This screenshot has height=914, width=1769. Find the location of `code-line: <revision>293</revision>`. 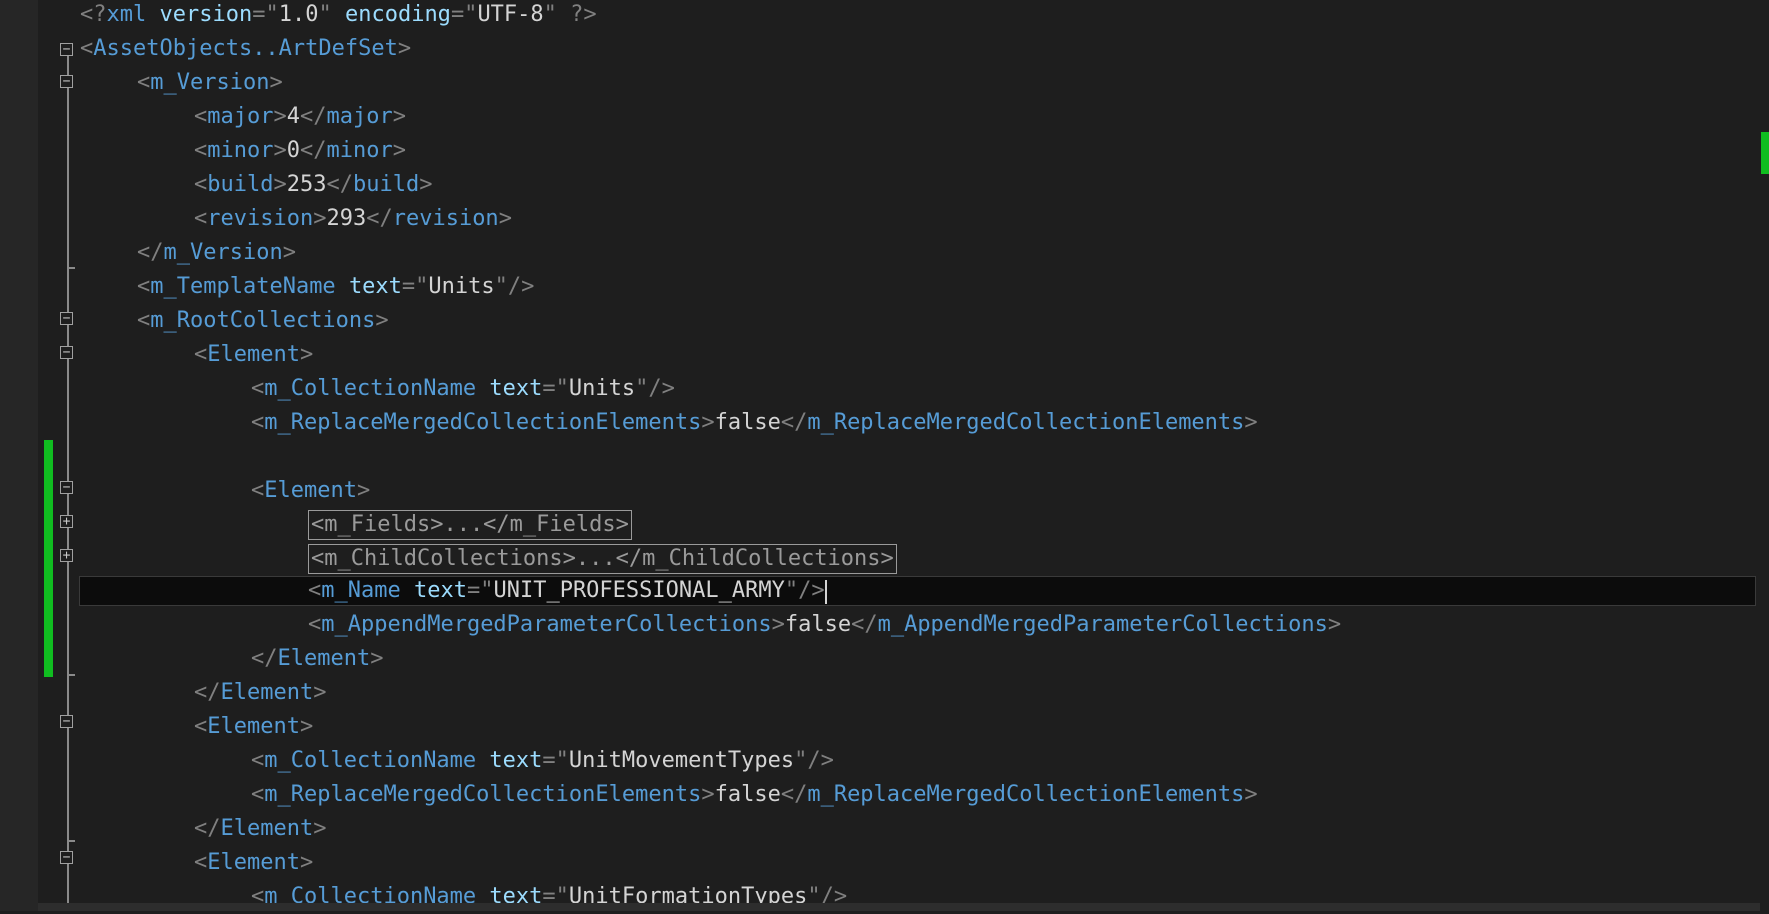

code-line: <revision>293</revision> is located at coordinates (353, 219).